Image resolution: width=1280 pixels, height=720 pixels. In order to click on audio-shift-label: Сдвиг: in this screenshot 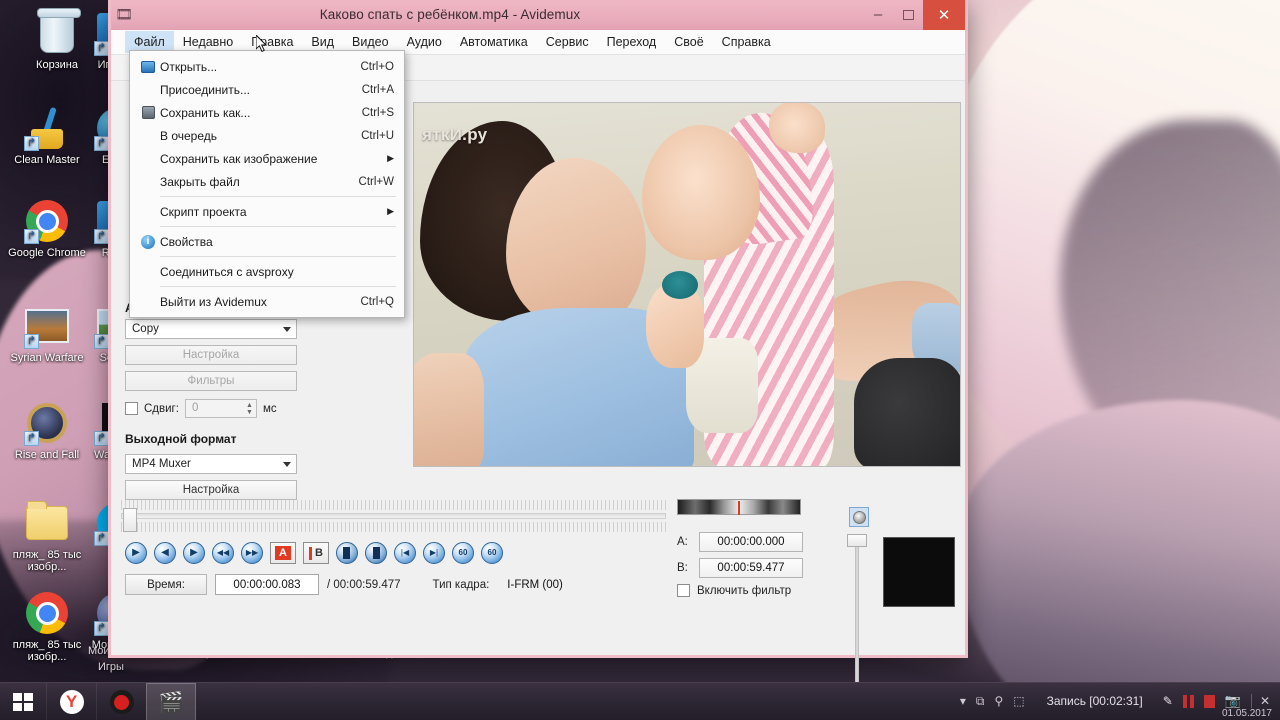, I will do `click(161, 408)`.